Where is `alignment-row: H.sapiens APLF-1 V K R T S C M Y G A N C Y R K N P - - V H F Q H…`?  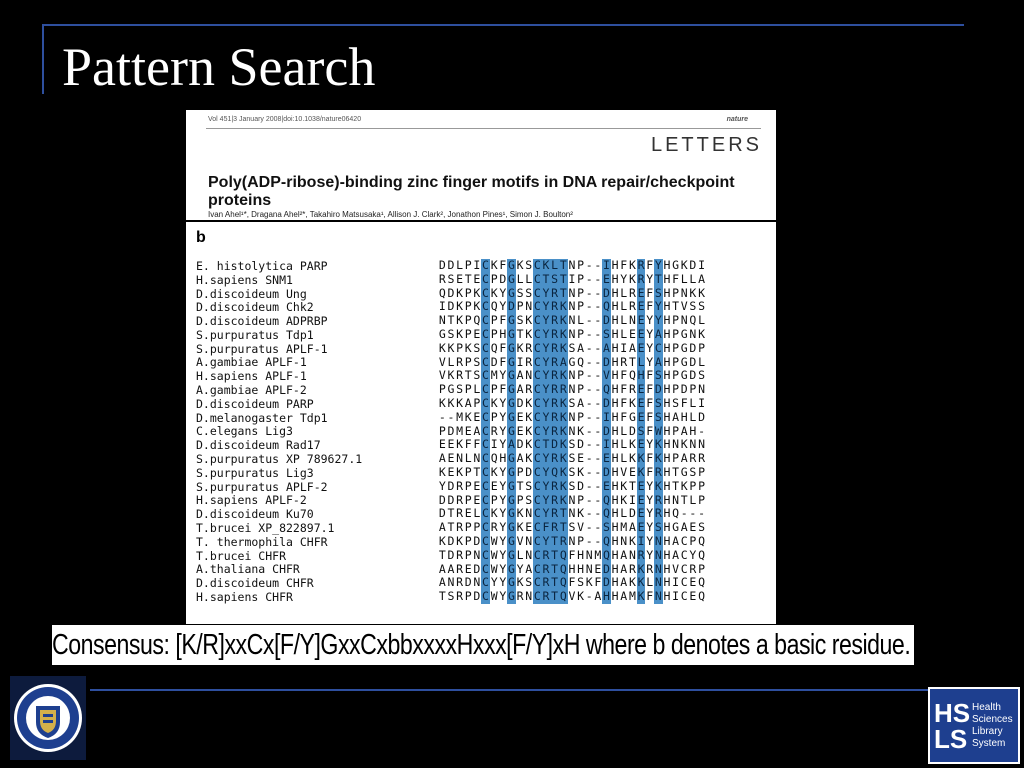 alignment-row: H.sapiens APLF-1 V K R T S C M Y G A N C Y R K N P - - V H F Q H… is located at coordinates (451, 376).